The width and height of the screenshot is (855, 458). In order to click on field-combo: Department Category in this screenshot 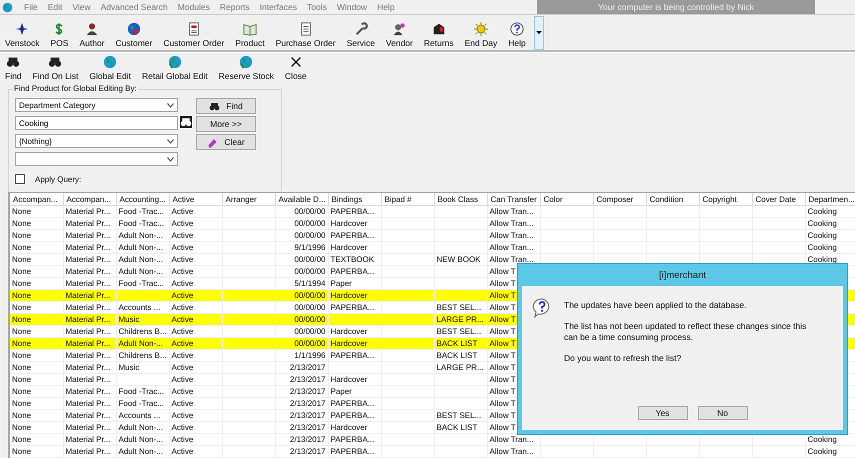, I will do `click(96, 105)`.